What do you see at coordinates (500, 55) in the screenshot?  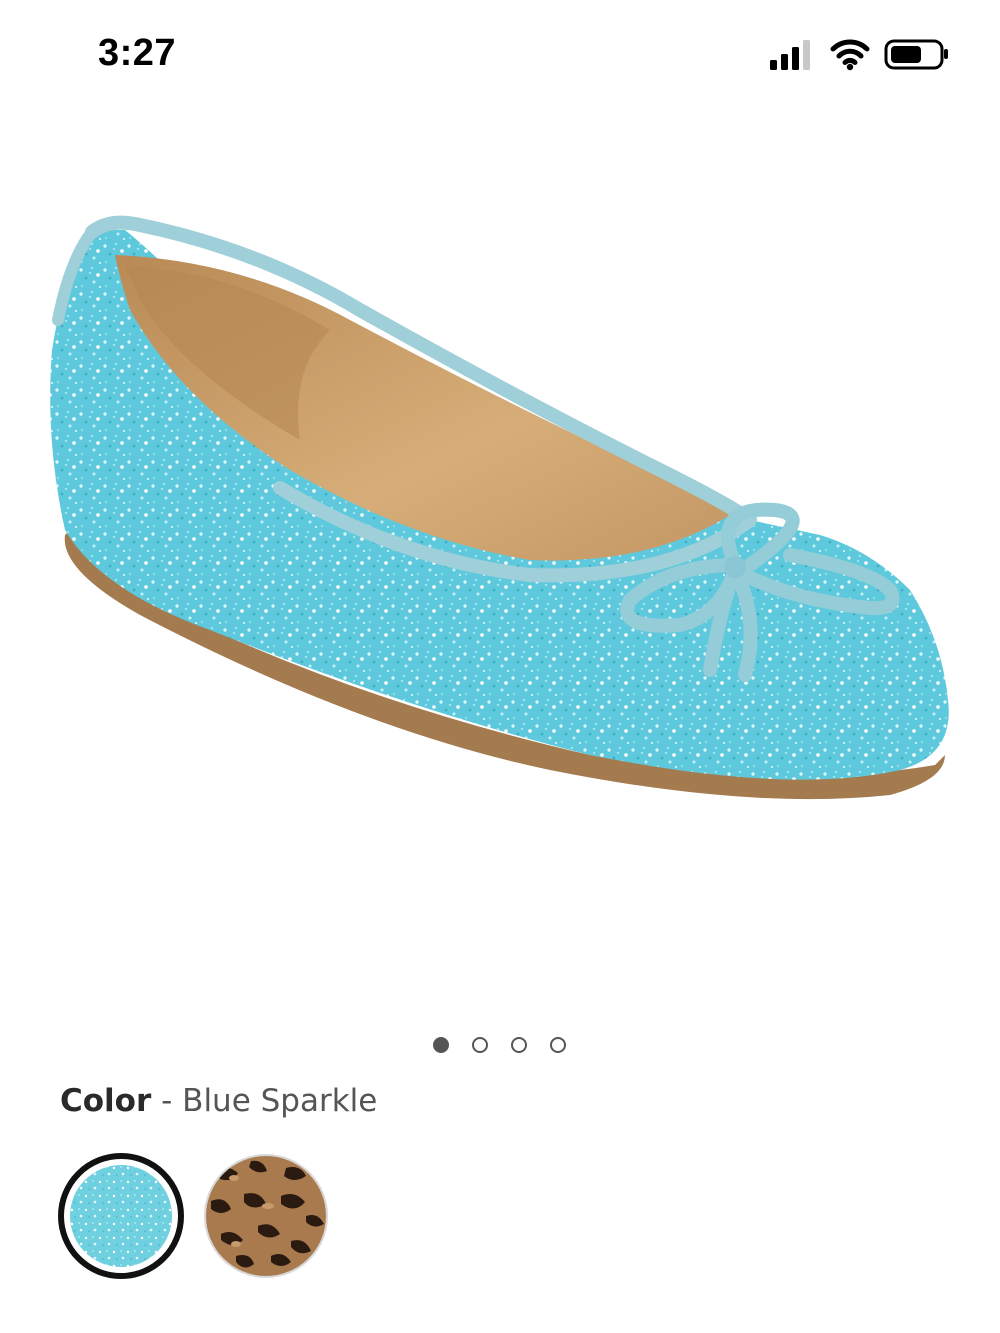 I see `status-bar: 3:27` at bounding box center [500, 55].